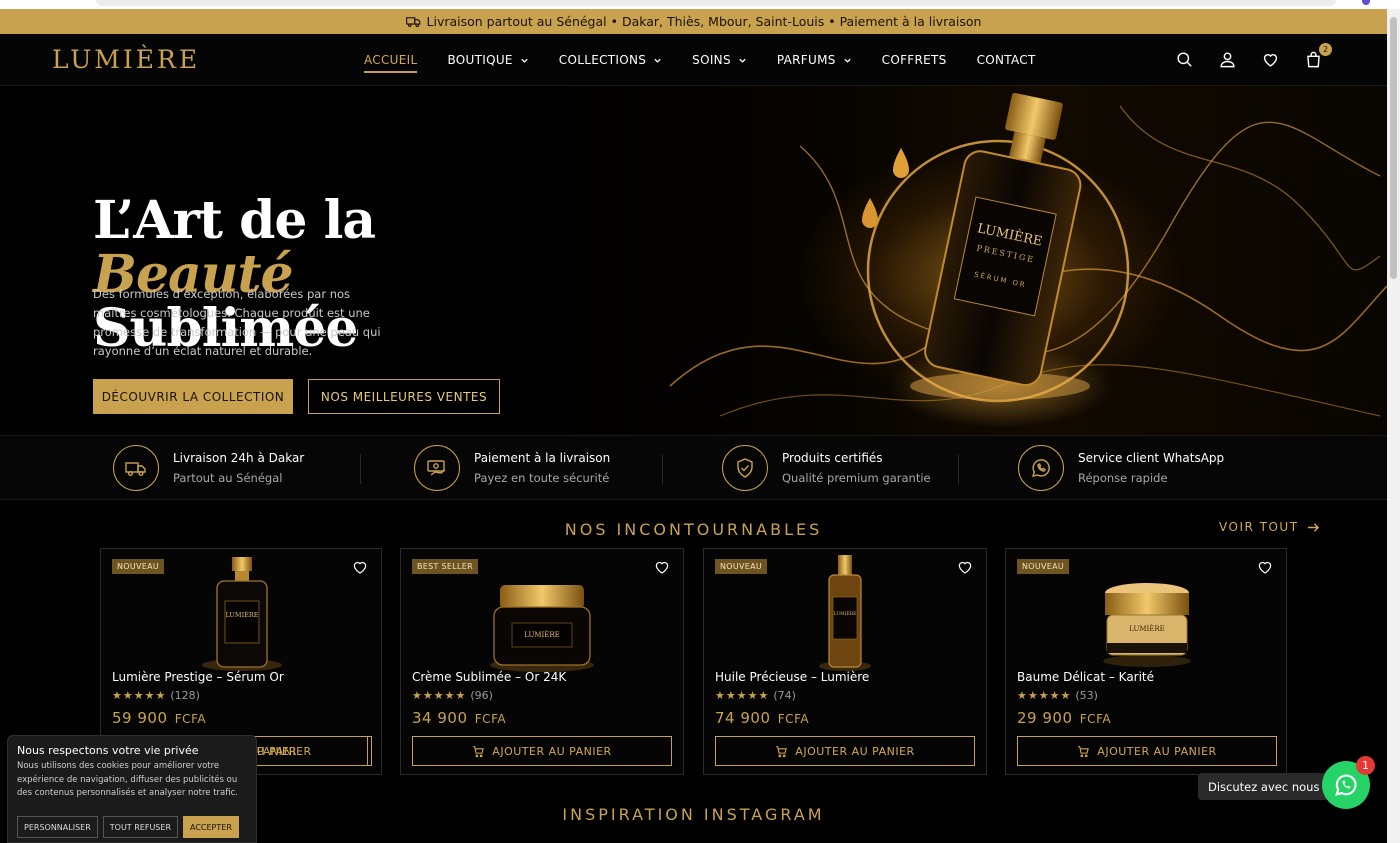 The width and height of the screenshot is (1400, 843). What do you see at coordinates (312, 751) in the screenshot?
I see `add-to-cart-button-partial: PANIER` at bounding box center [312, 751].